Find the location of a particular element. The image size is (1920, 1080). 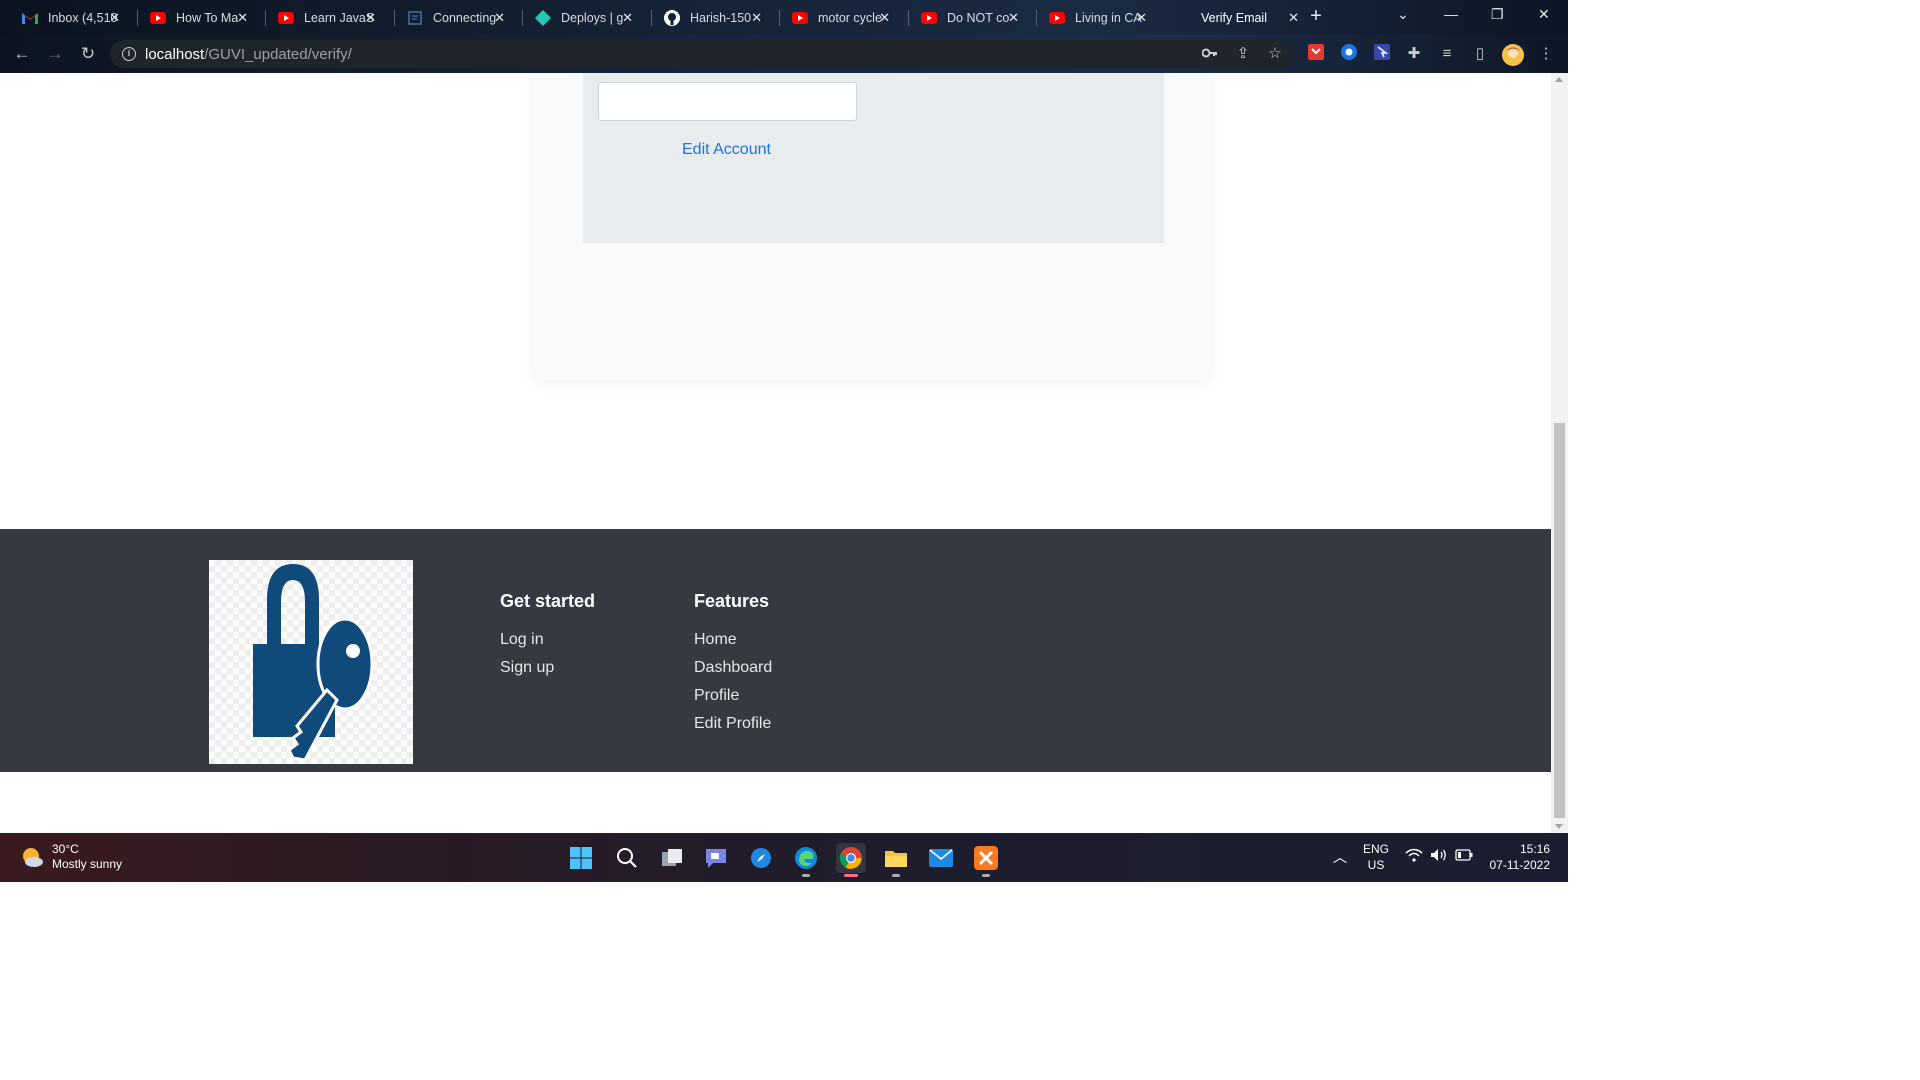

weather-desc: Mostly sunny is located at coordinates (87, 864).